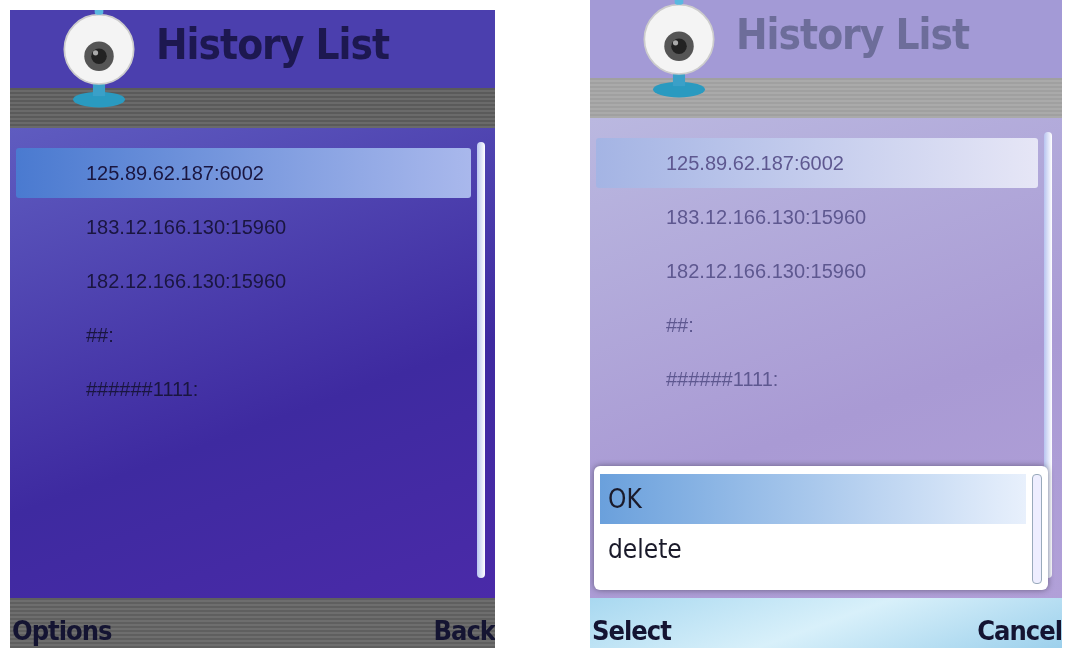 This screenshot has height=648, width=1069. What do you see at coordinates (813, 499) in the screenshot?
I see `menu-item: OK` at bounding box center [813, 499].